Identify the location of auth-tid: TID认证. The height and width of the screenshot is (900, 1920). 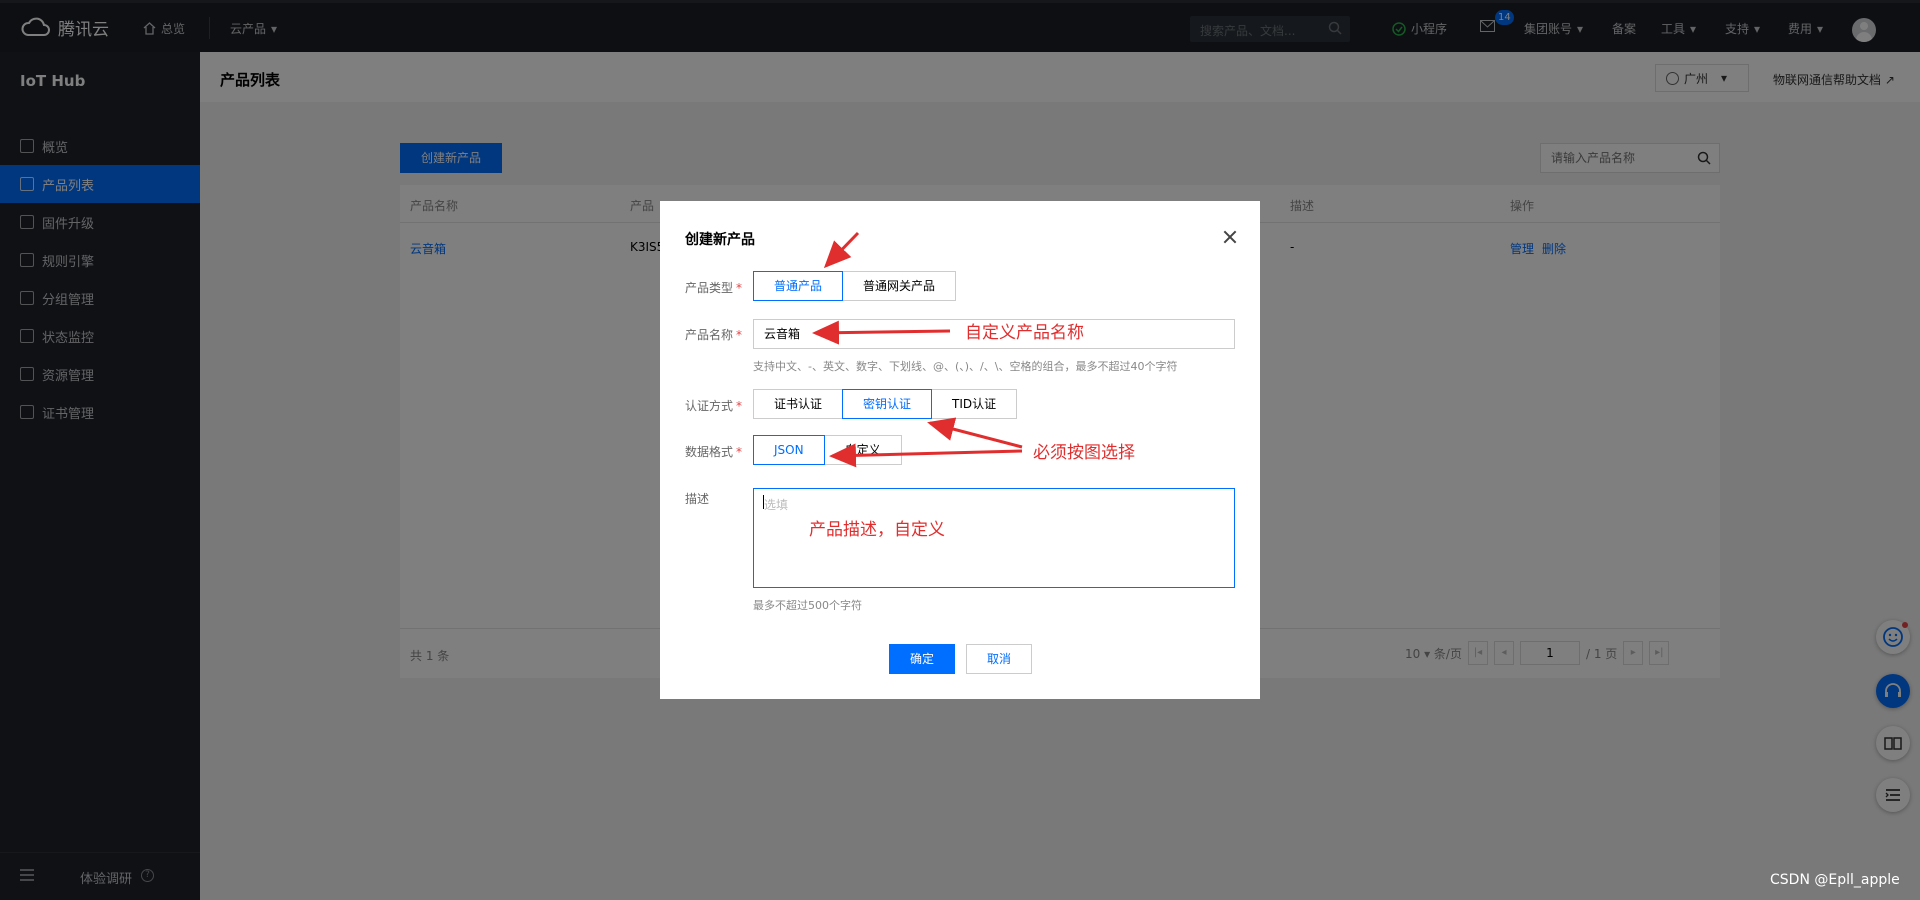
(974, 404).